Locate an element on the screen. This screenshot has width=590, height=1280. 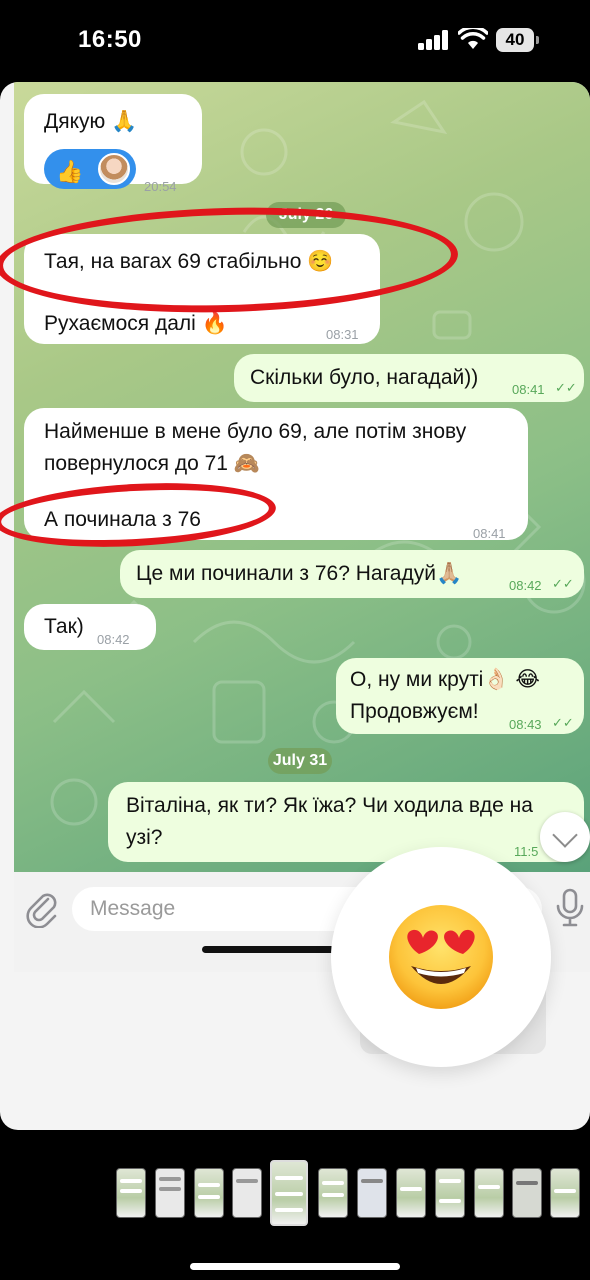
message-text: Дякую 🙏 is located at coordinates (91, 121).